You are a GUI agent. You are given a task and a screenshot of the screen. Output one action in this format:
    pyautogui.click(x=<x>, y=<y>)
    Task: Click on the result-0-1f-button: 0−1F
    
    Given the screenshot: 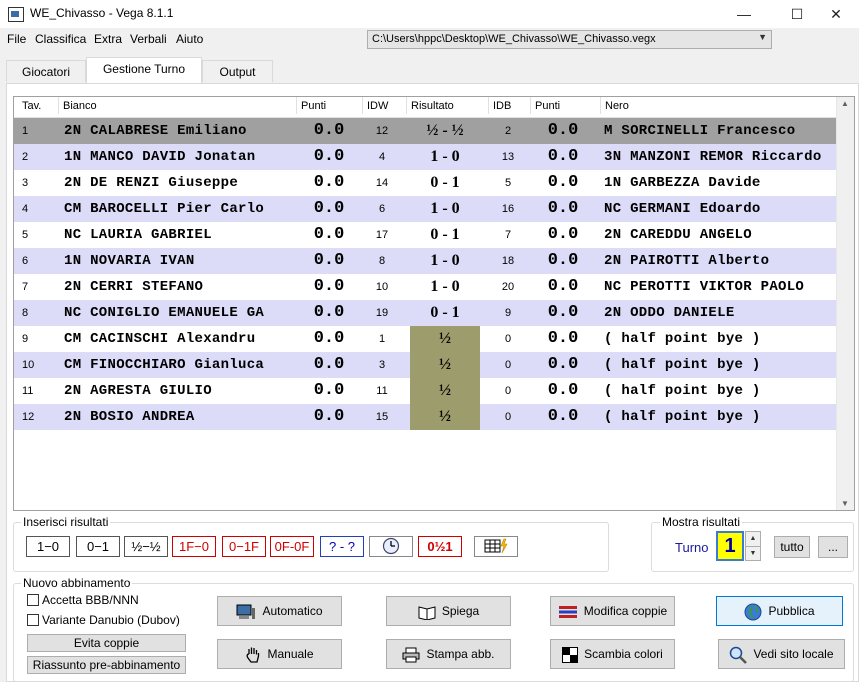 What is the action you would take?
    pyautogui.click(x=244, y=546)
    